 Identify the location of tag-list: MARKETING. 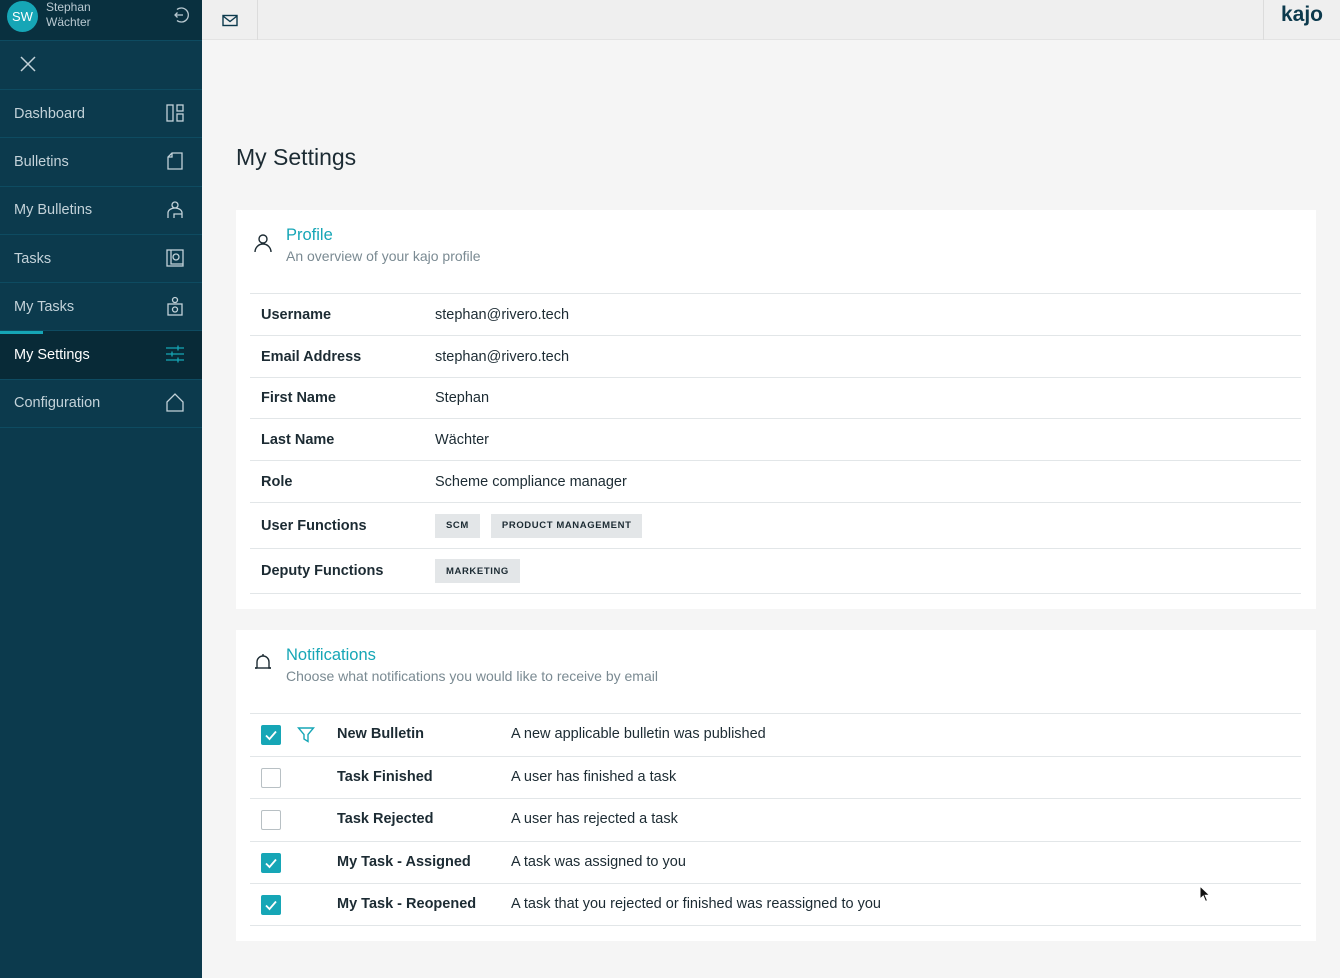
(477, 571).